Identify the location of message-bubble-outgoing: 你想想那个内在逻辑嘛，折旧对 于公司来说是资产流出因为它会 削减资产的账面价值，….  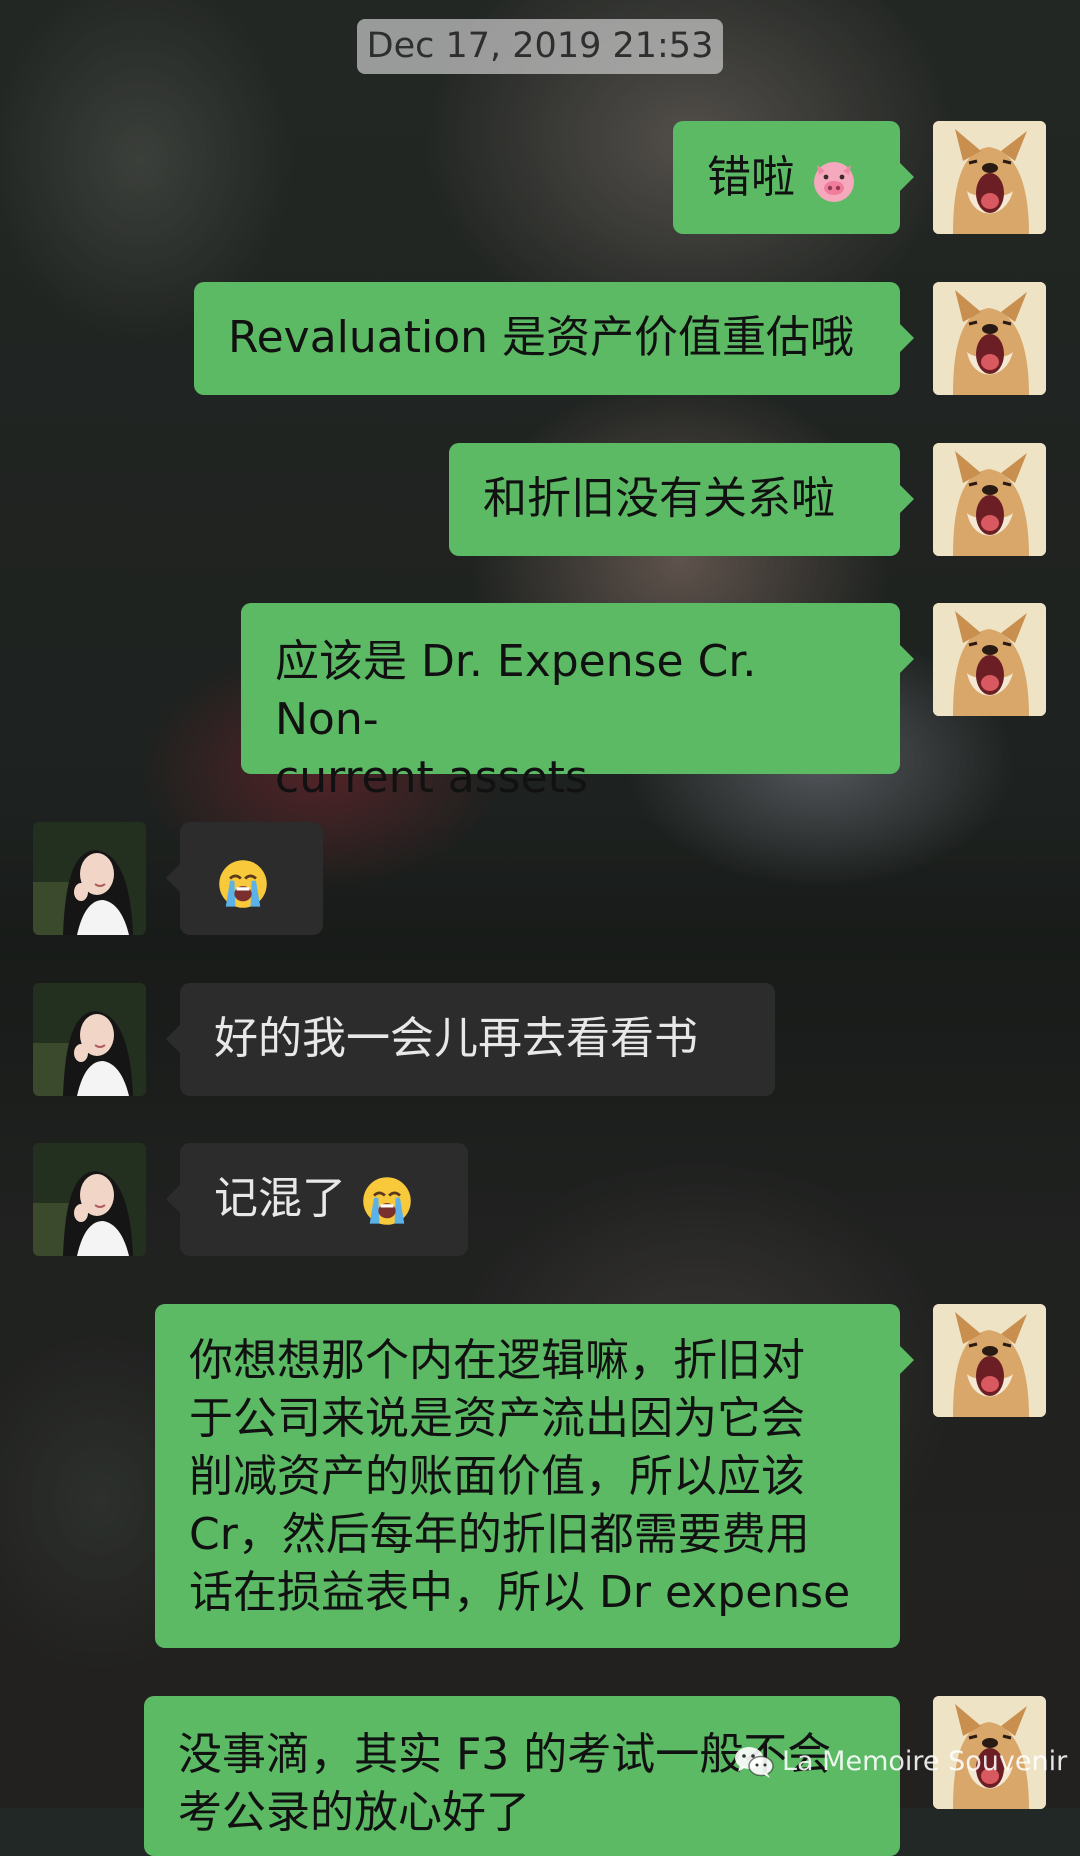
(534, 1476).